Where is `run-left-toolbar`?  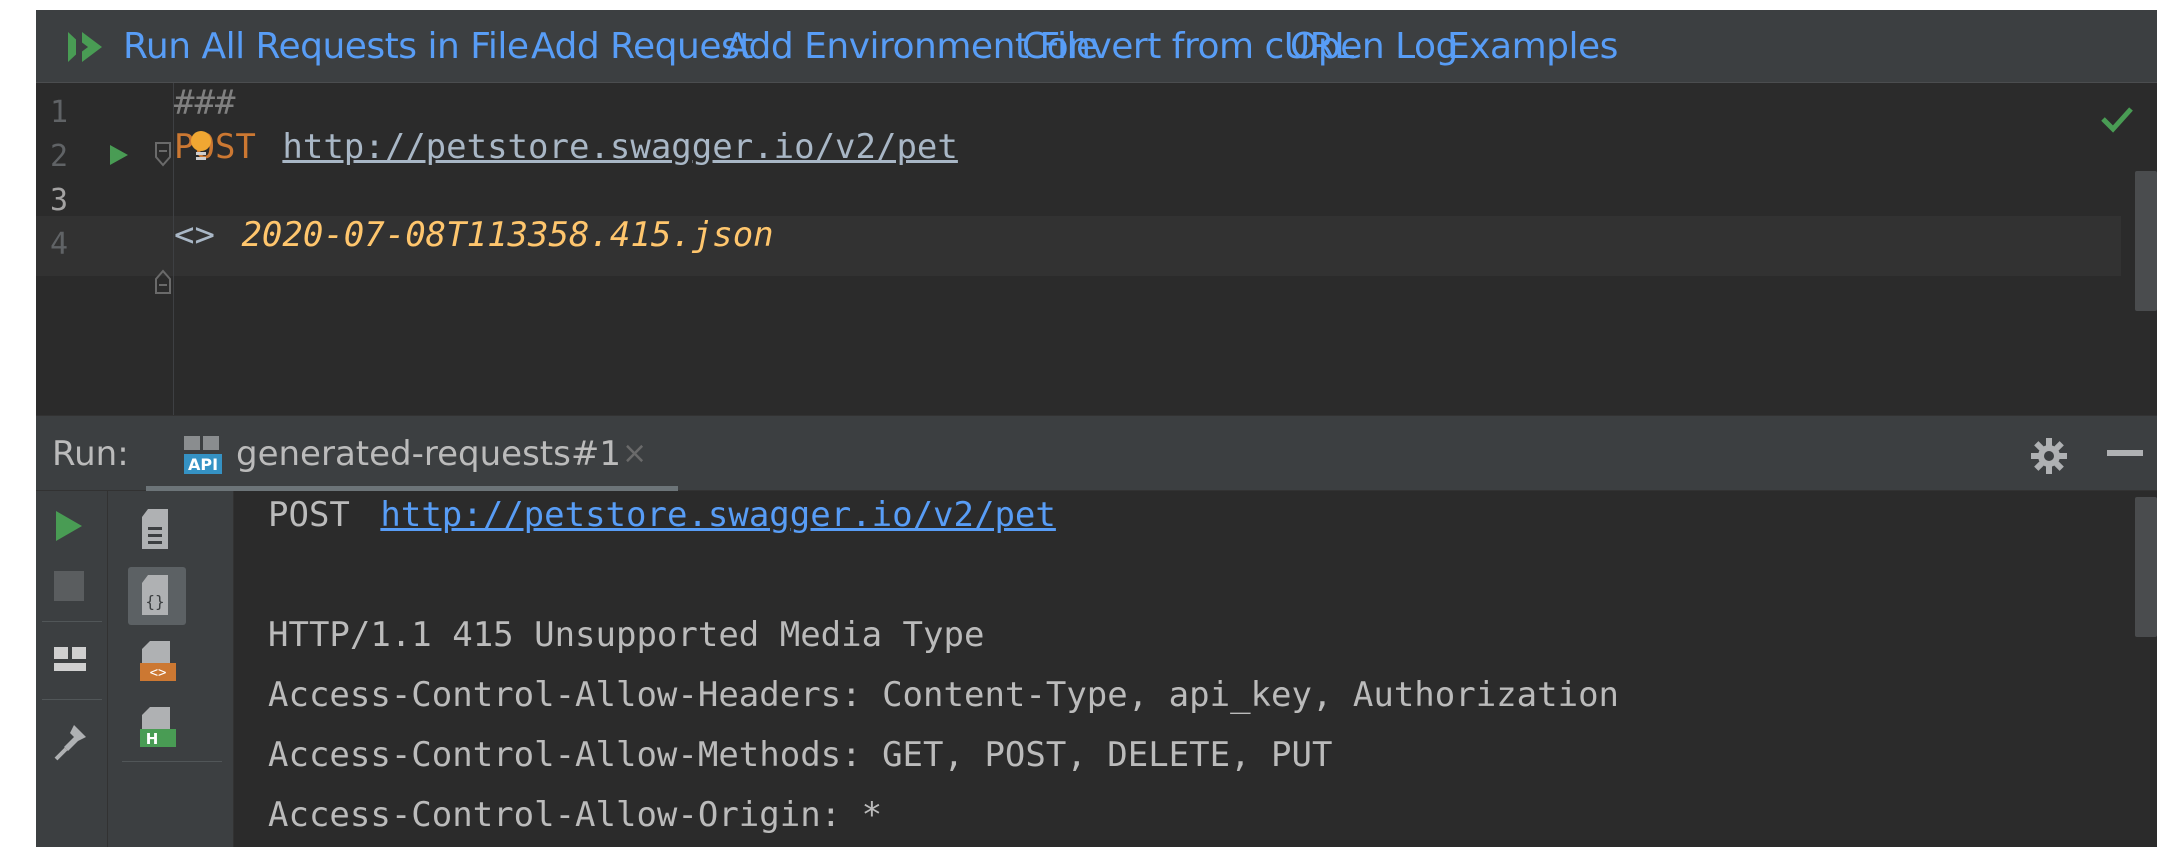
run-left-toolbar is located at coordinates (72, 669).